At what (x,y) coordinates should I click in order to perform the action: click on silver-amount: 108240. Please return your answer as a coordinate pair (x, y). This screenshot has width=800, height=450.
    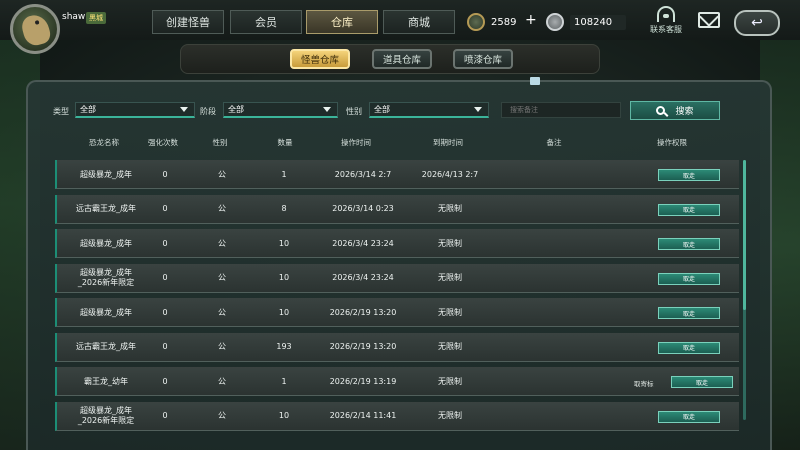
    Looking at the image, I should click on (598, 22).